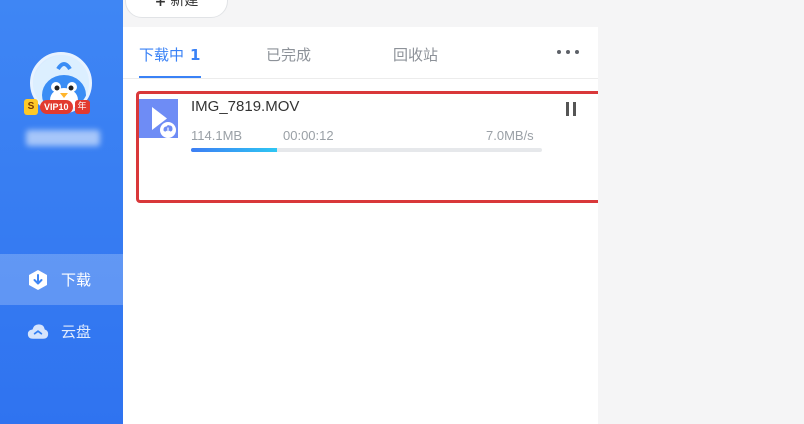 The image size is (804, 424). Describe the element at coordinates (234, 150) in the screenshot. I see `progress-fill` at that location.